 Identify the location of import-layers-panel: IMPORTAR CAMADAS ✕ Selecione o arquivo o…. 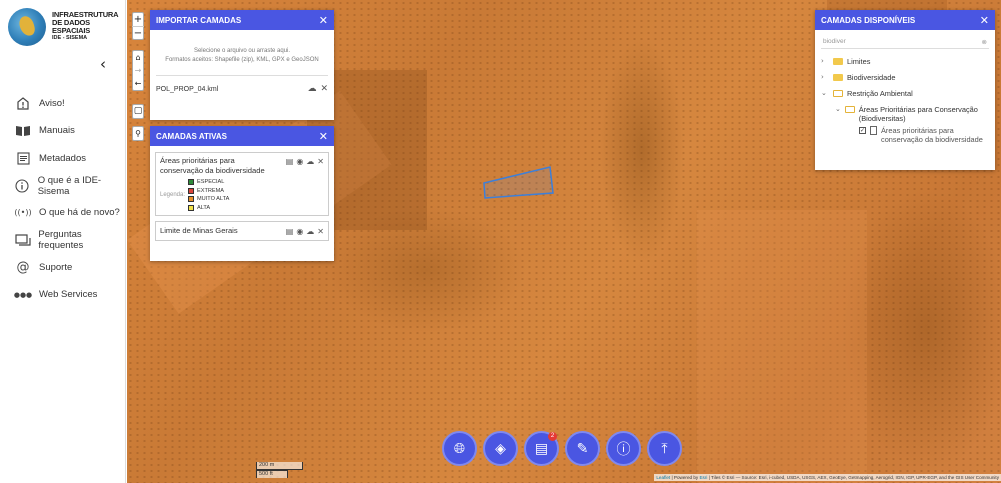
(242, 65).